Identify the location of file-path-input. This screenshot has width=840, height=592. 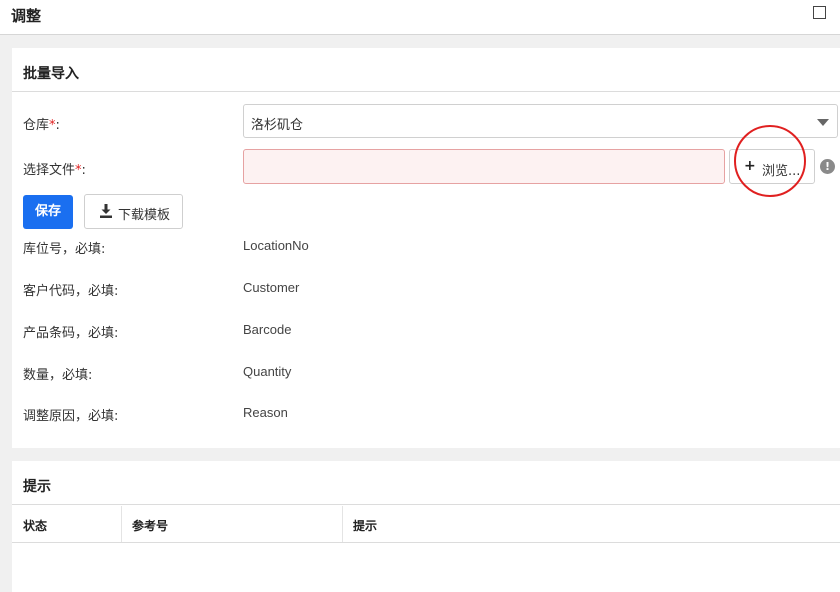
(484, 166).